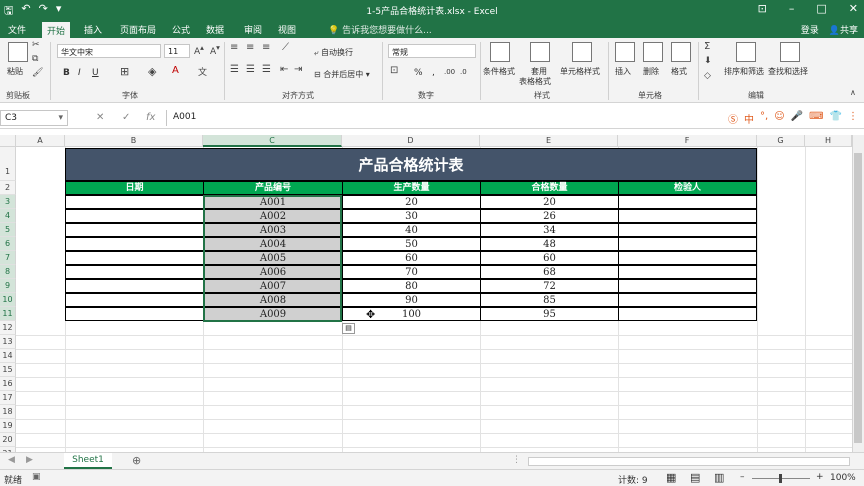  Describe the element at coordinates (689, 461) in the screenshot. I see `horizontal-scrollbar` at that location.